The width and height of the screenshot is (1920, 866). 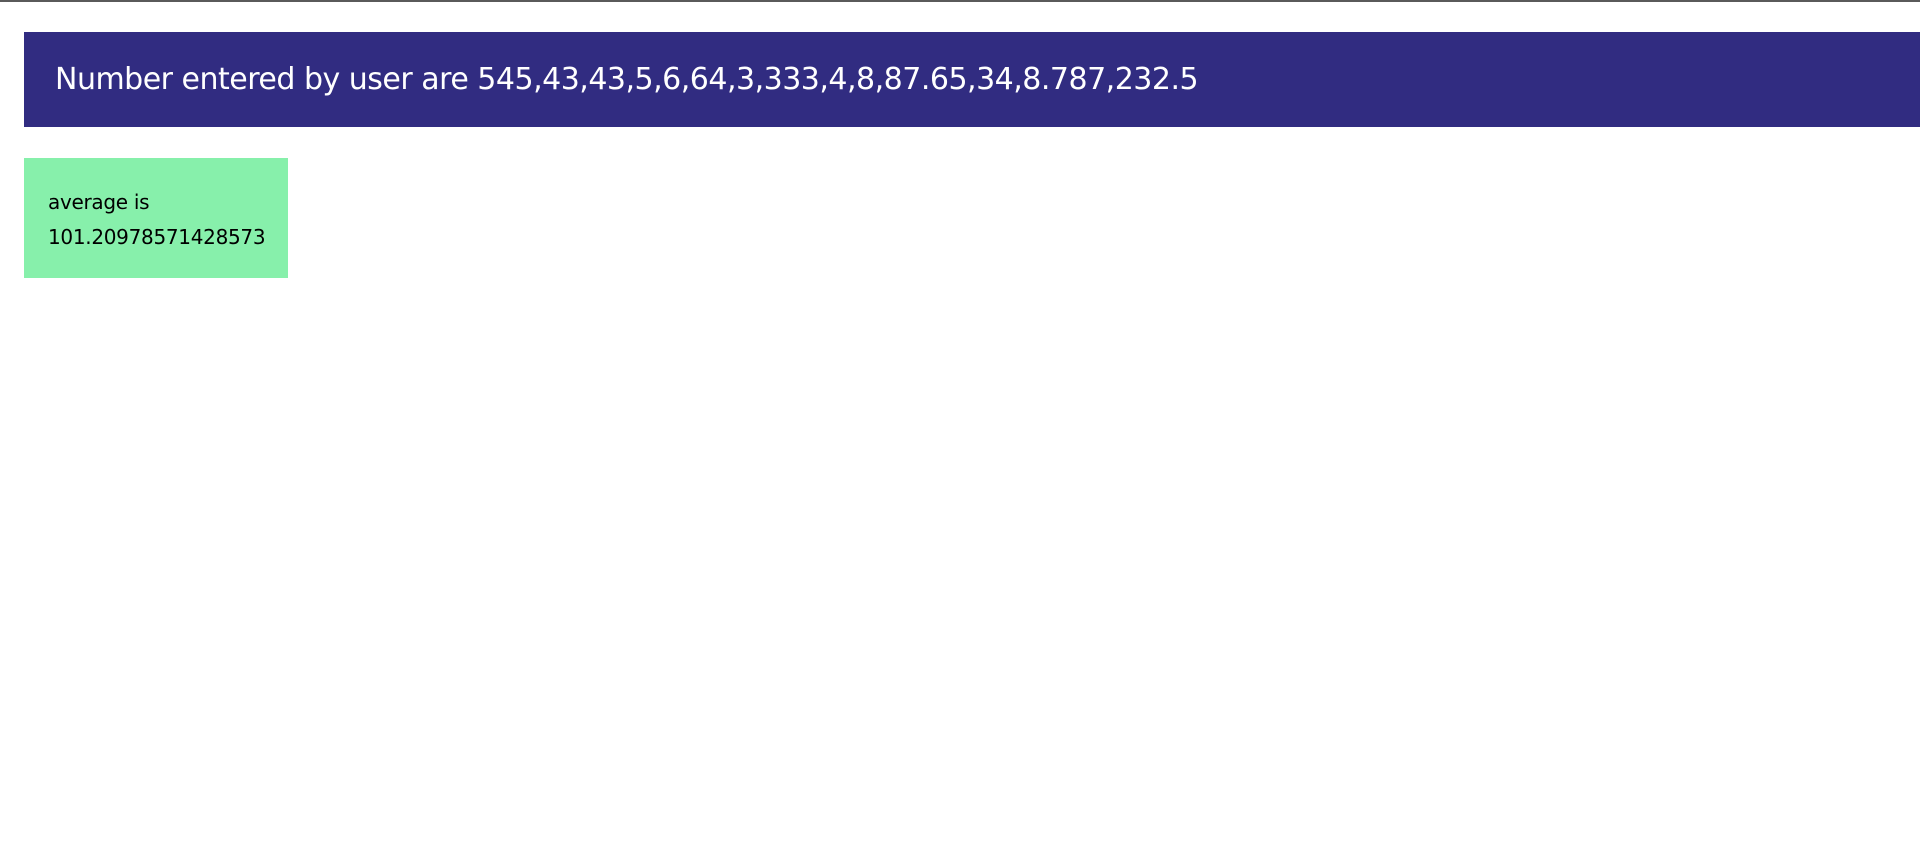 I want to click on average-result-box: average is 101.20978571428573, so click(x=156, y=218).